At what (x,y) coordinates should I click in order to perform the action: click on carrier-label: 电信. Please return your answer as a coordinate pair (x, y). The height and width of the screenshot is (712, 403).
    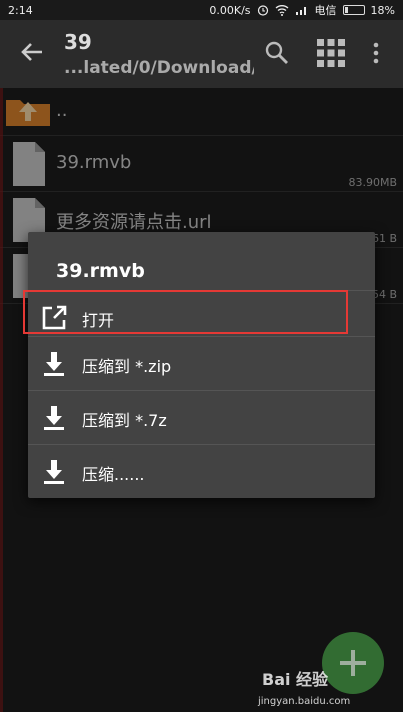
    Looking at the image, I should click on (325, 10).